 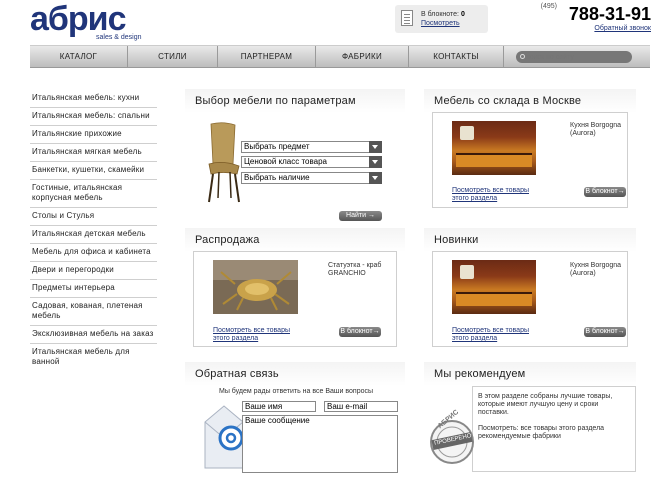 I want to click on sidebar-item-kids: Итальянская детская мебель, so click(x=93, y=235).